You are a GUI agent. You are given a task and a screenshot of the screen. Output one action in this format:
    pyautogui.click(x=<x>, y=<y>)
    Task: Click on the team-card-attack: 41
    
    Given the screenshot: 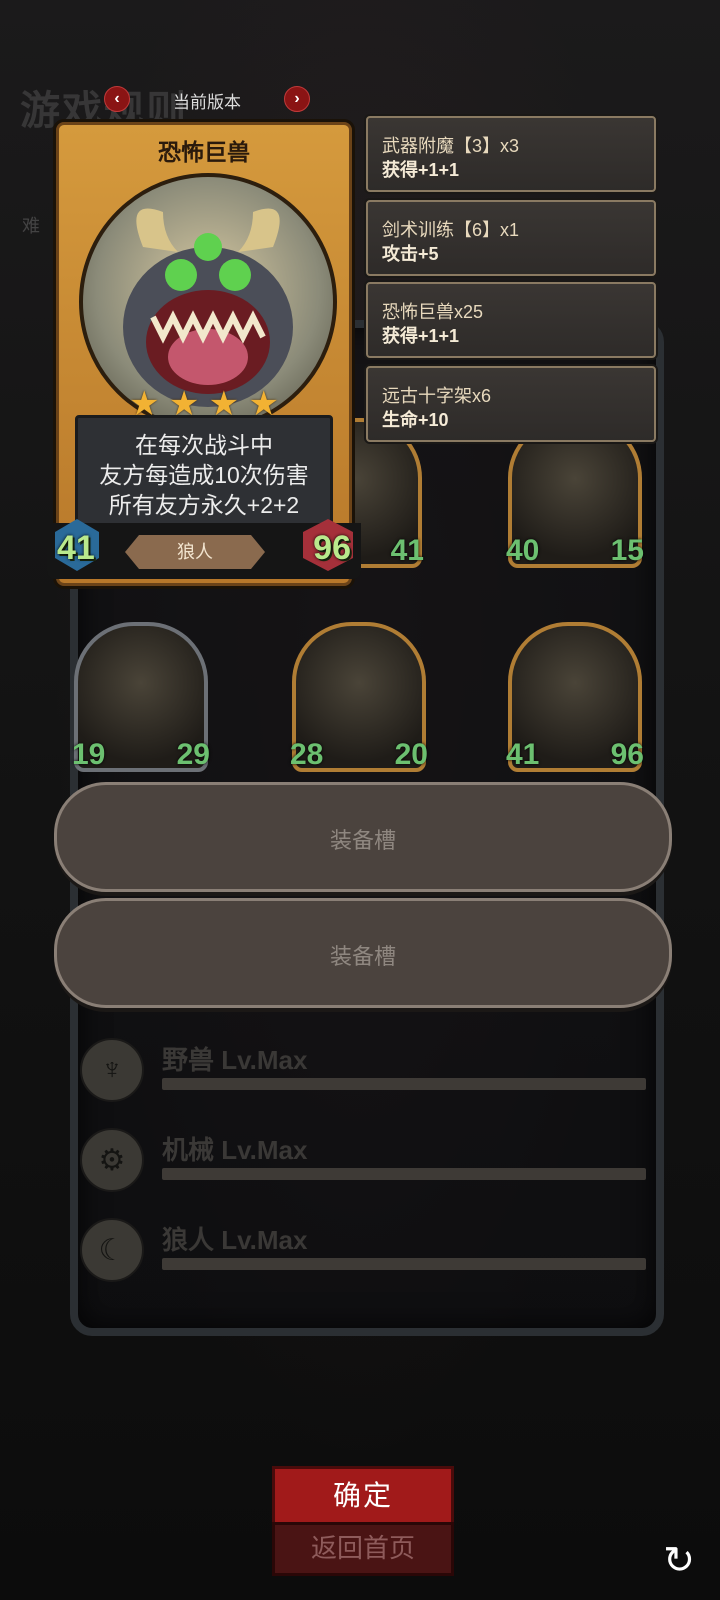 What is the action you would take?
    pyautogui.click(x=523, y=754)
    